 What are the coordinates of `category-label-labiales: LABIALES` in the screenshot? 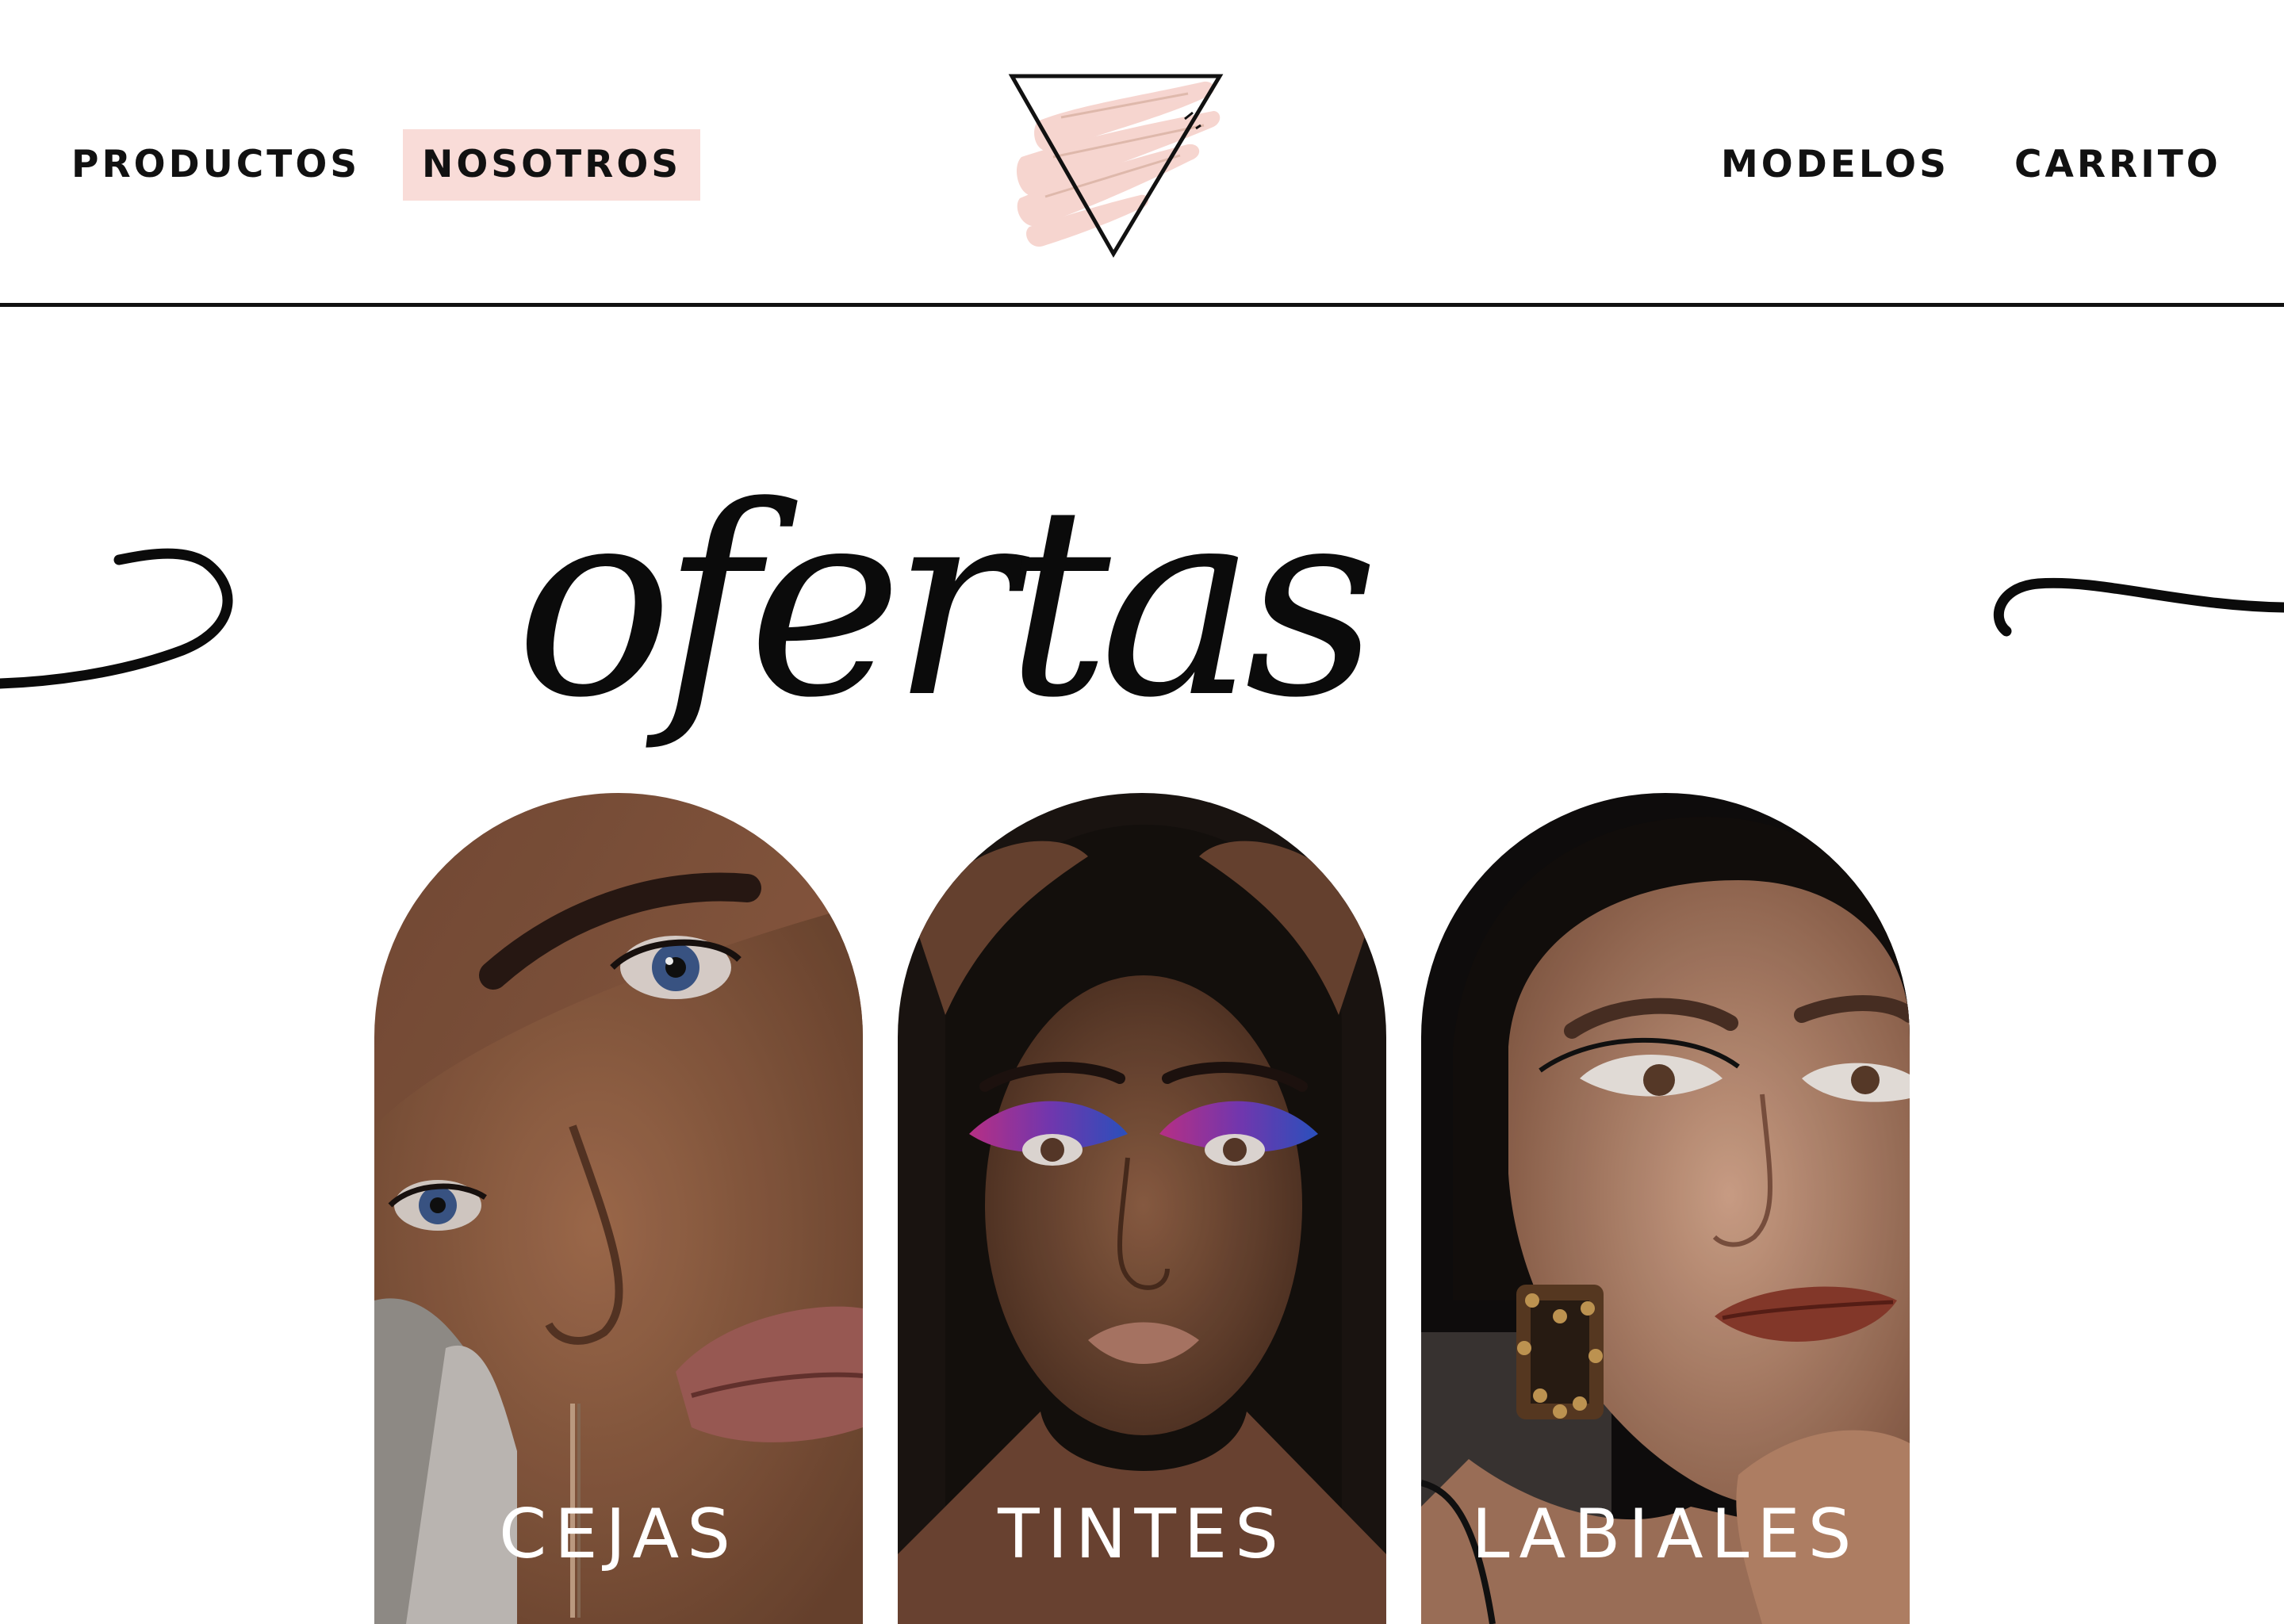 It's located at (1665, 1534).